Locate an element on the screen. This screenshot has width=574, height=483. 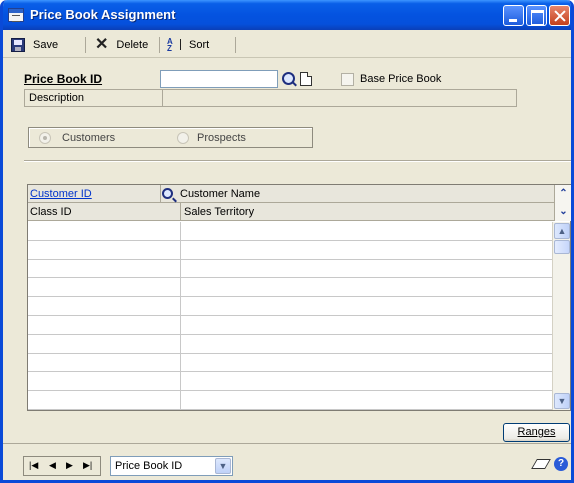
note-icon is located at coordinates (306, 79).